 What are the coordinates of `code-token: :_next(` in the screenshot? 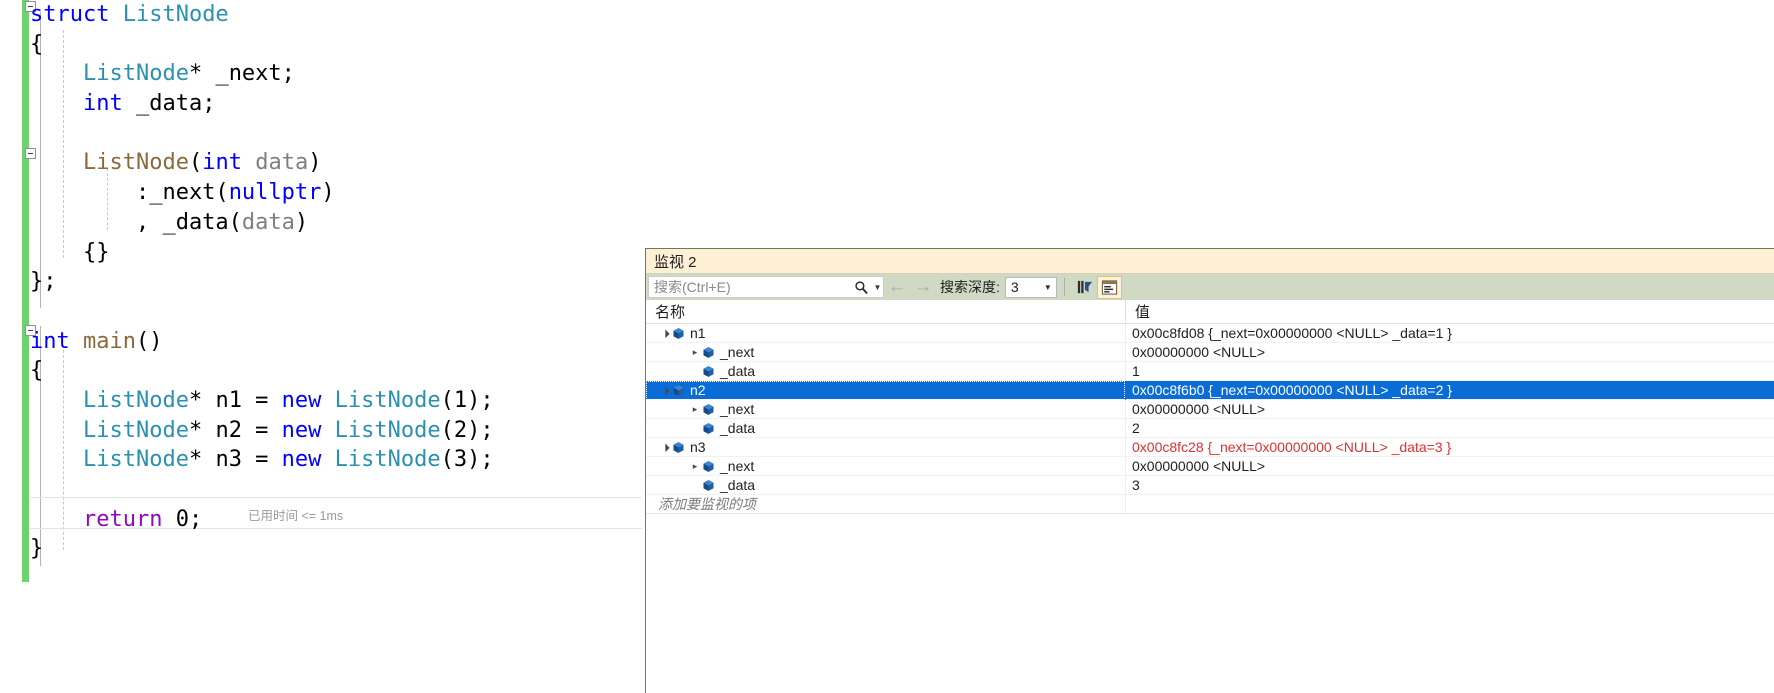 It's located at (129, 193).